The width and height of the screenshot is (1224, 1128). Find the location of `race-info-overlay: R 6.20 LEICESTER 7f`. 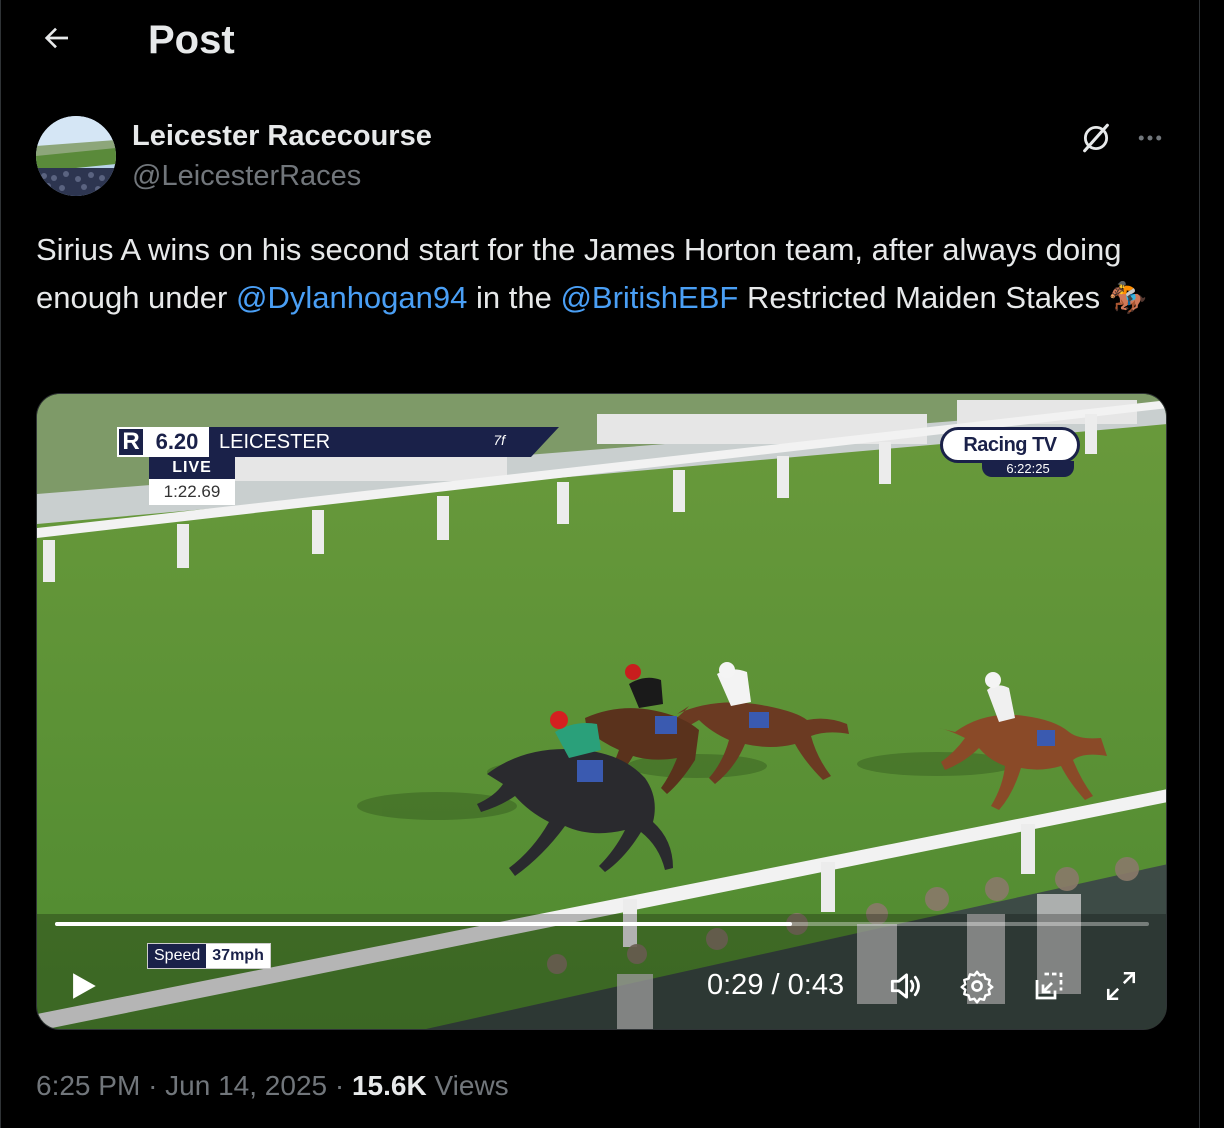

race-info-overlay: R 6.20 LEICESTER 7f is located at coordinates (338, 442).